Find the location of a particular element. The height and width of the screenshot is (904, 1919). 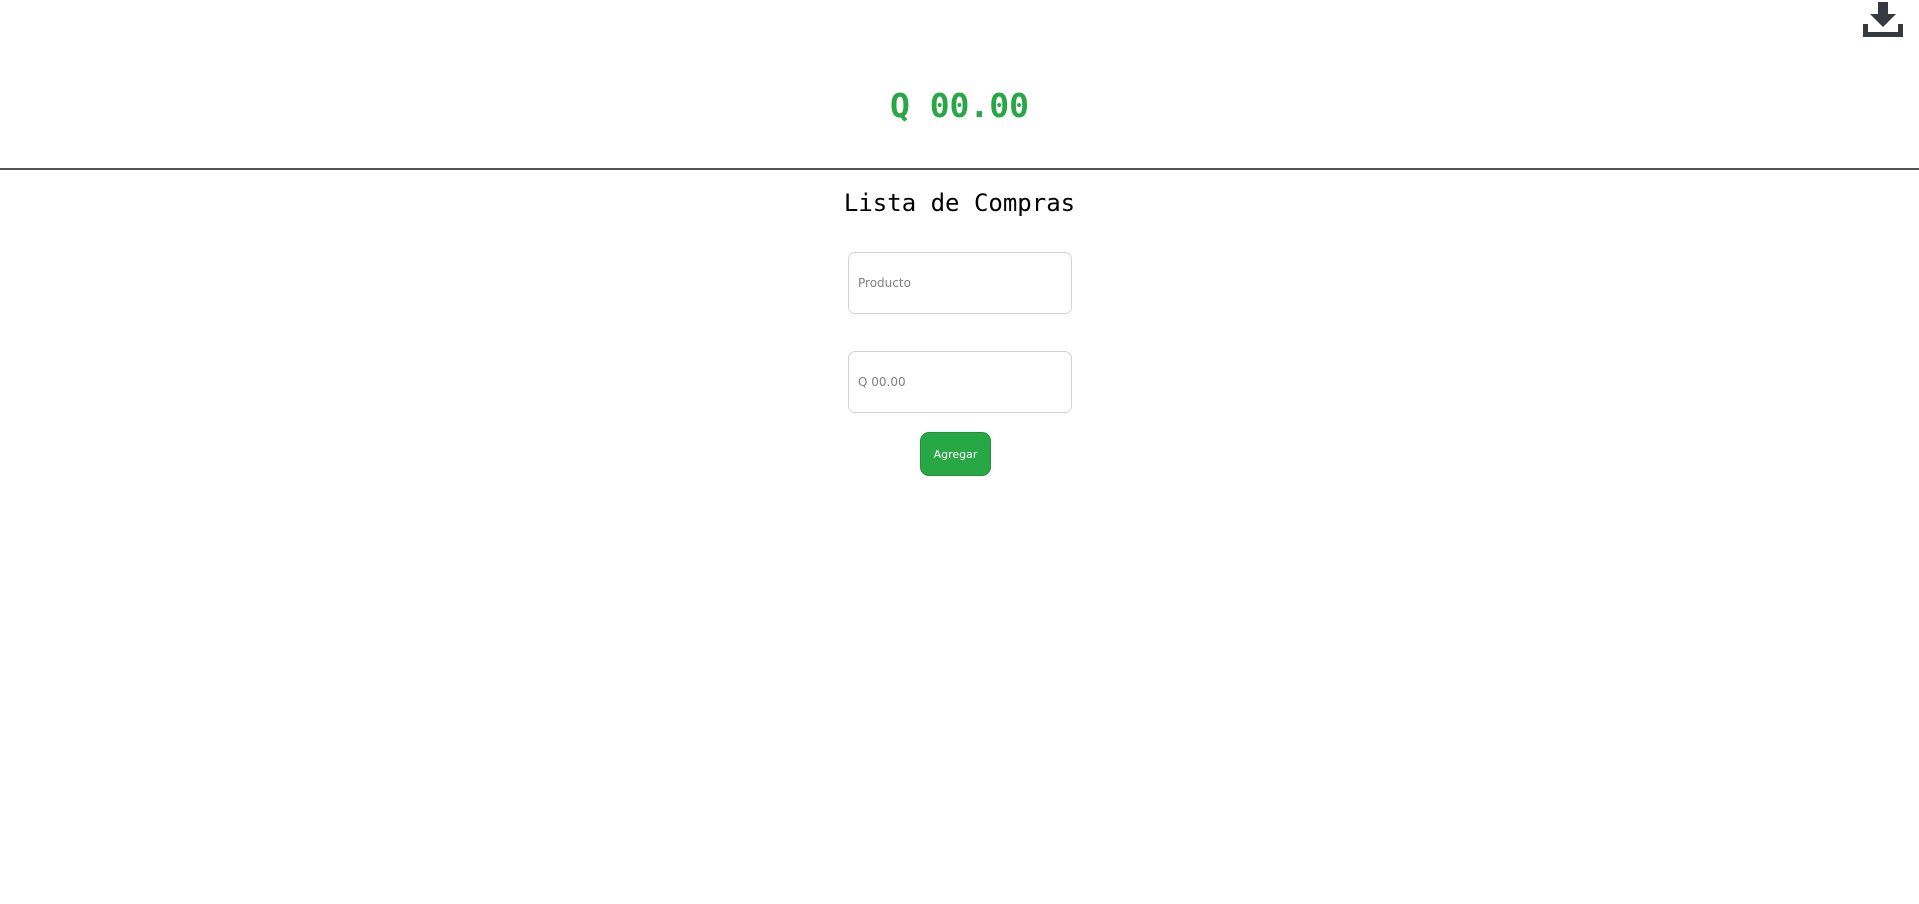

add-button: Agregar is located at coordinates (955, 454).